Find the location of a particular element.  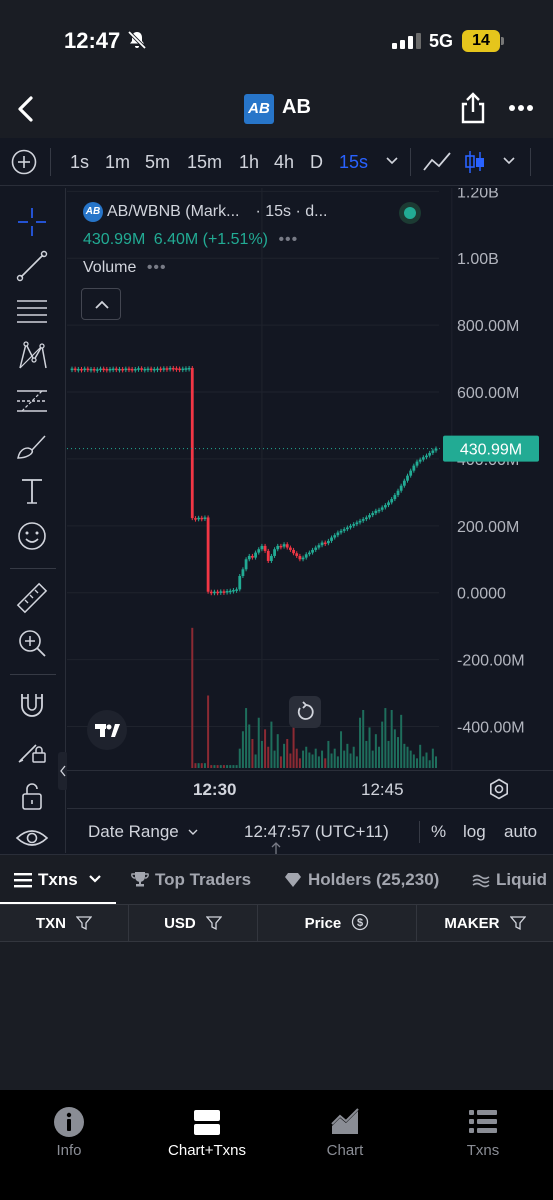

volume-more-dots: ••• is located at coordinates (157, 267).